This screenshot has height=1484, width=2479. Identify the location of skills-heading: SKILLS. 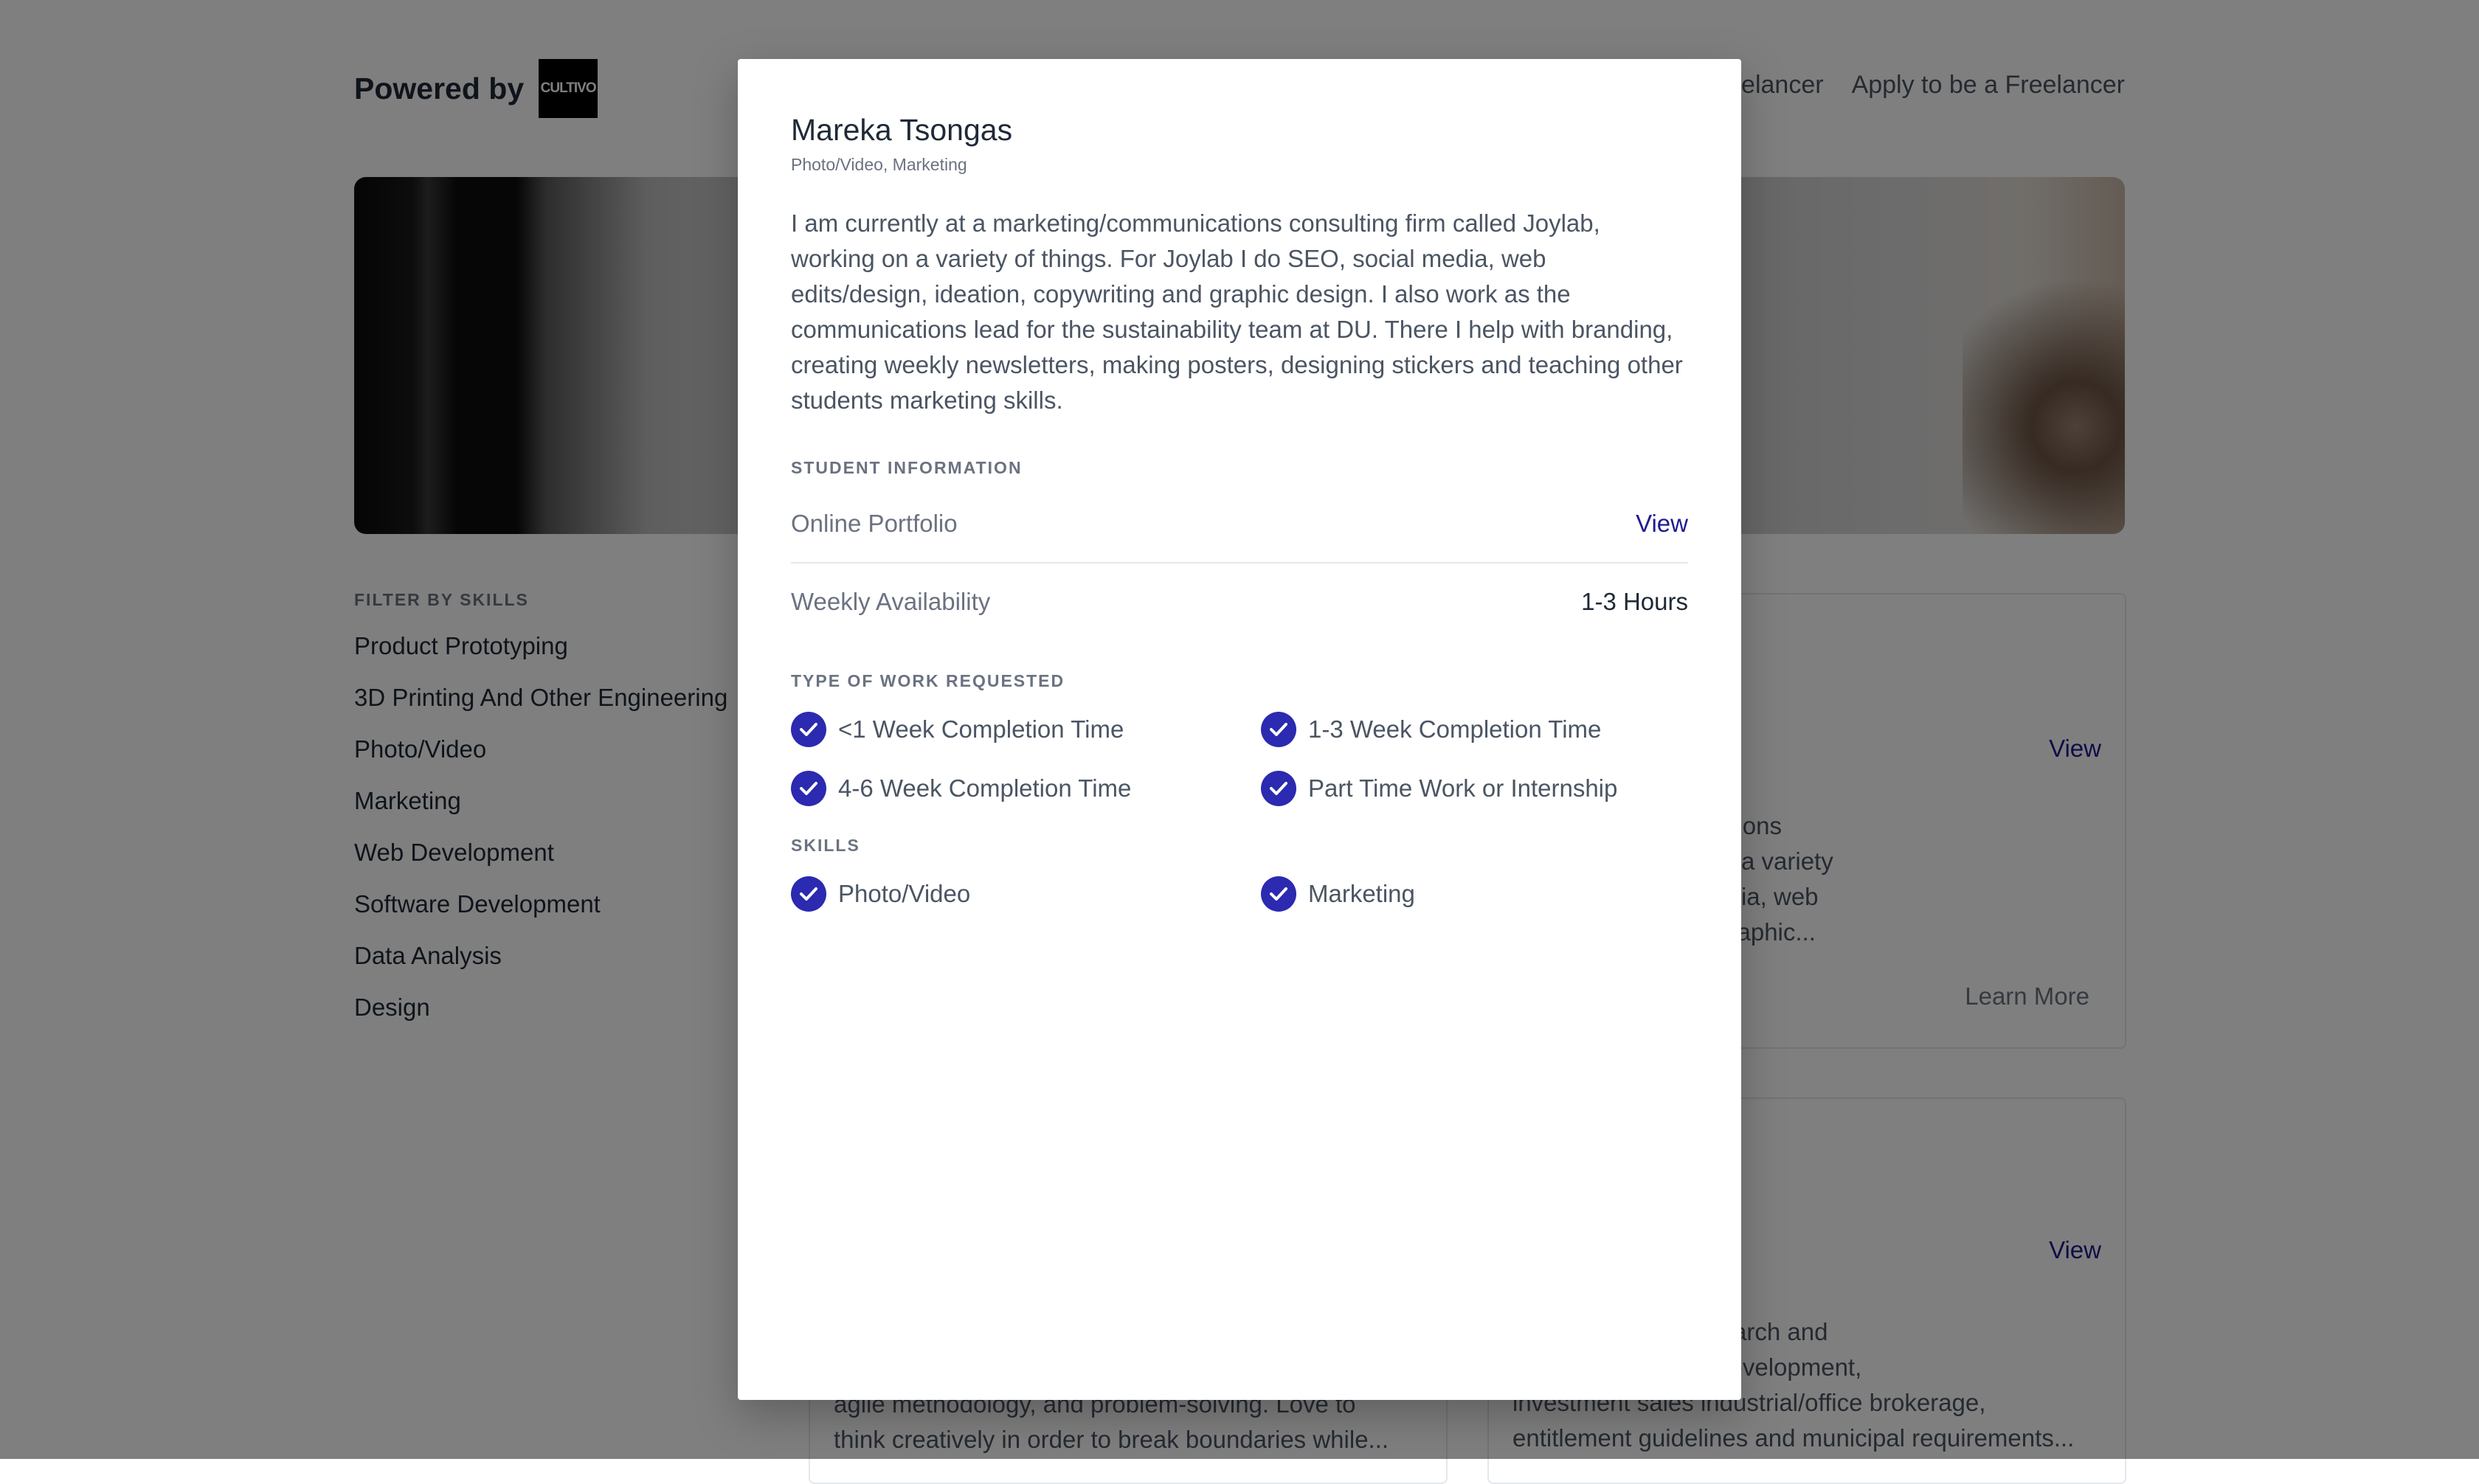
(825, 845).